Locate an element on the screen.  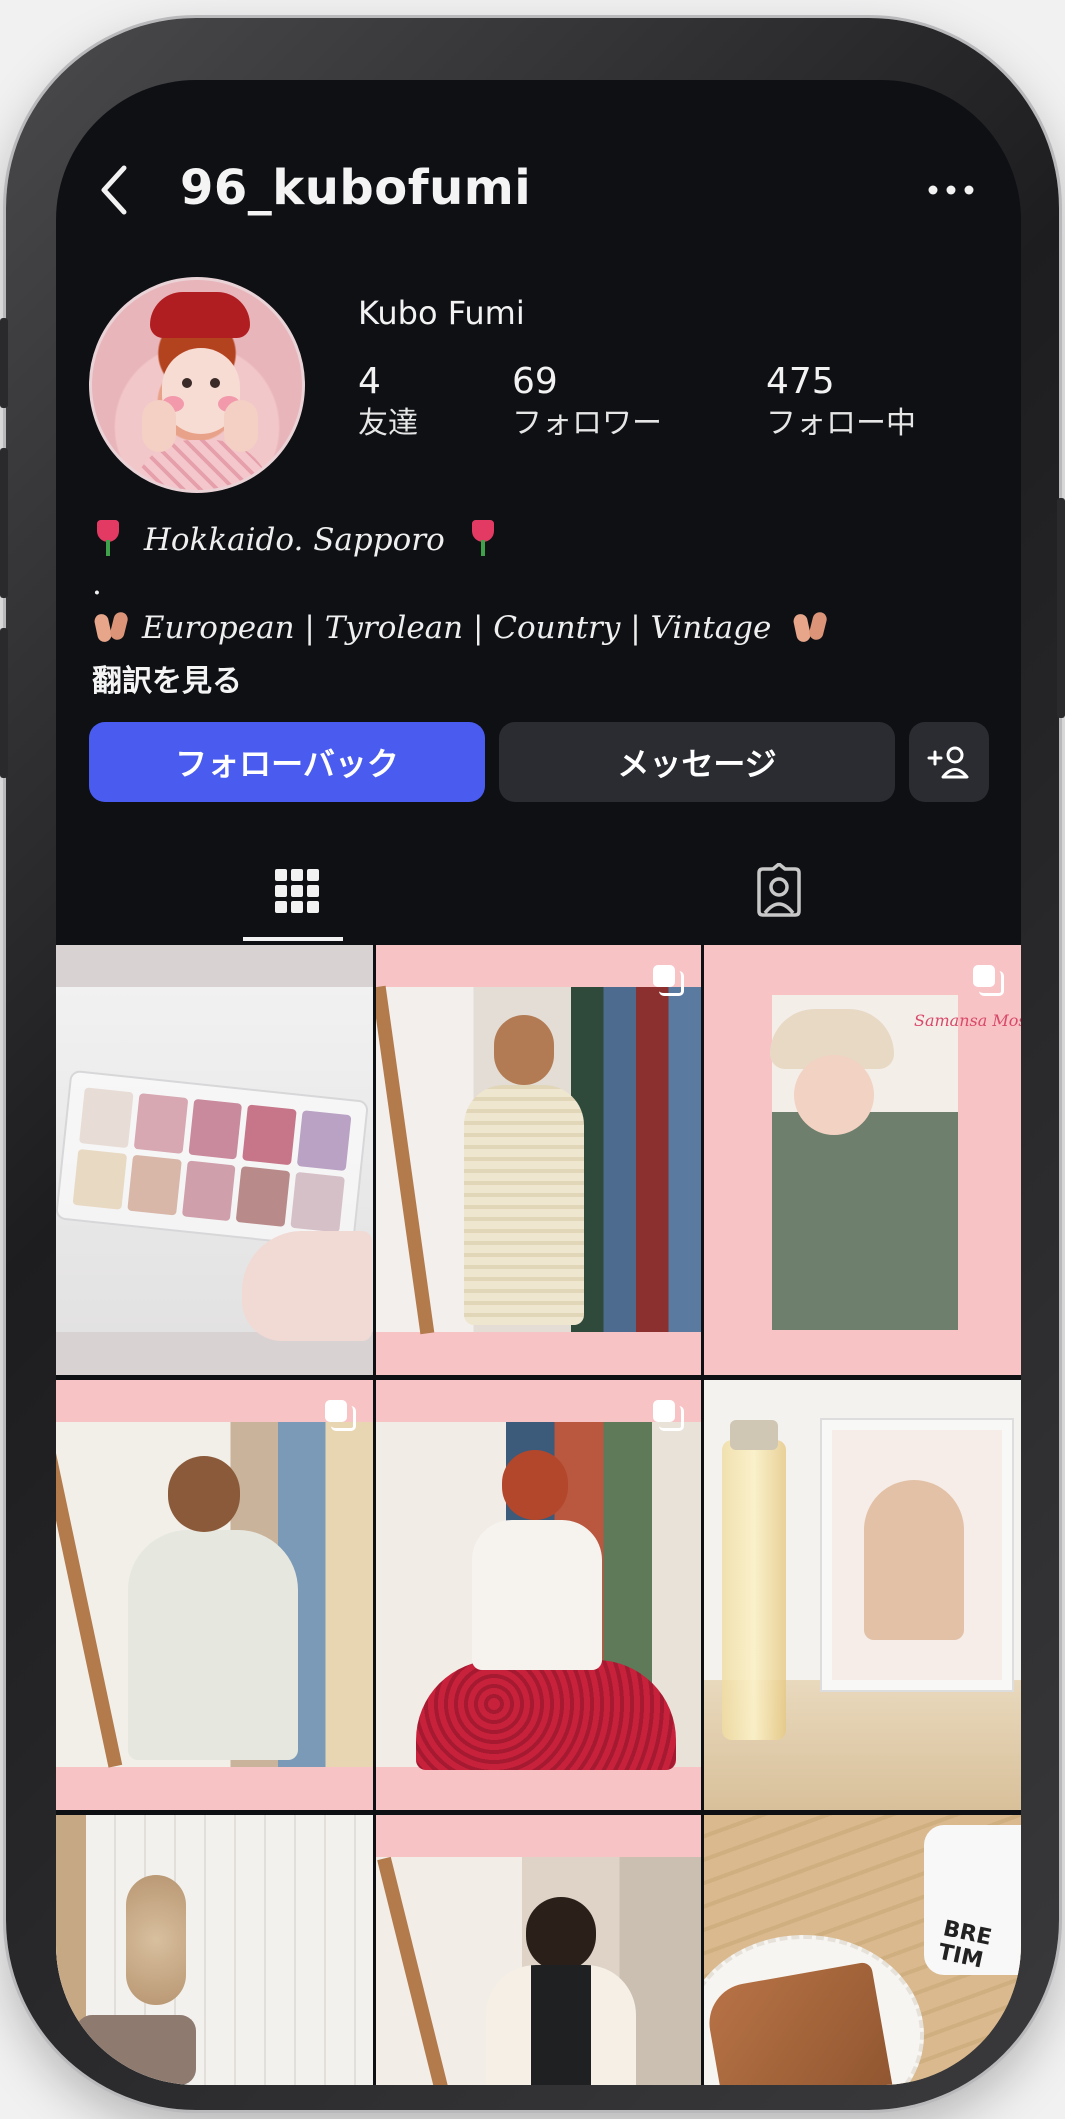
bio-line-style: European | Tyrolean | Country | Vintage is located at coordinates (461, 627).